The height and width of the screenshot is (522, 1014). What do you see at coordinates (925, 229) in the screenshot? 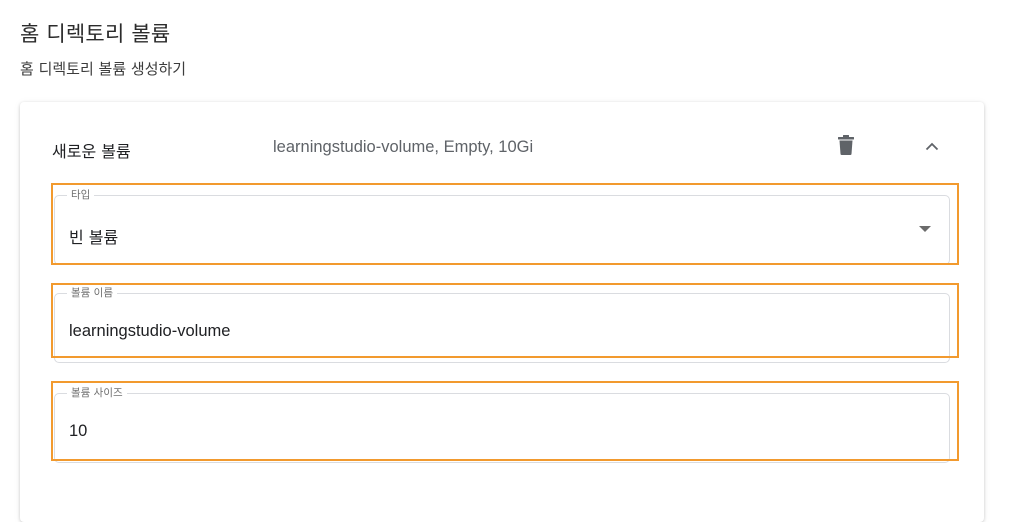
I see `dropdown-arrow-icon` at bounding box center [925, 229].